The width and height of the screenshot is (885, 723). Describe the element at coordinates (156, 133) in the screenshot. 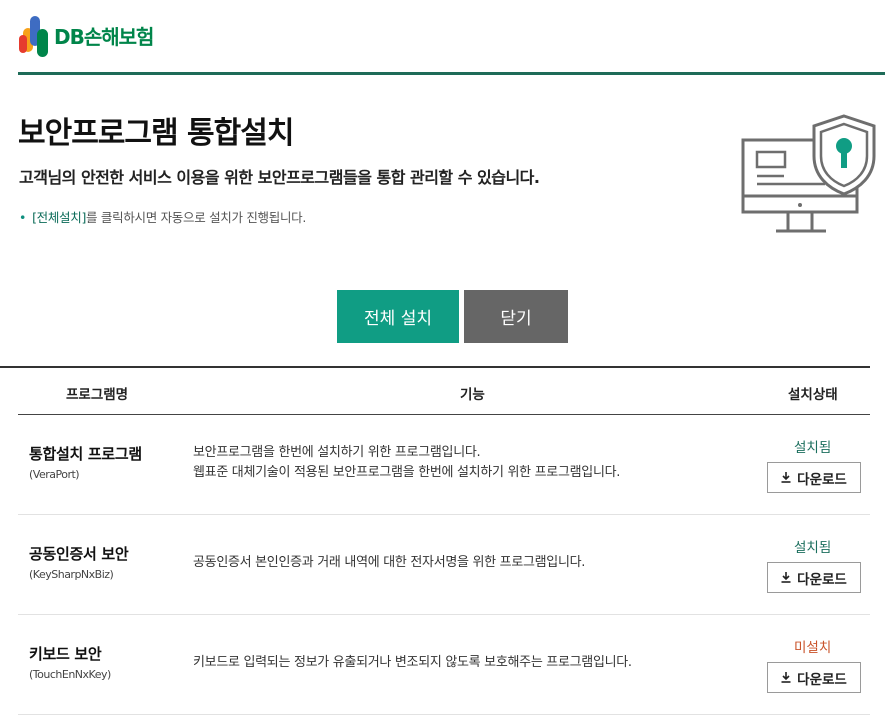

I see `page-title: 보안프로그램 통합설치` at that location.